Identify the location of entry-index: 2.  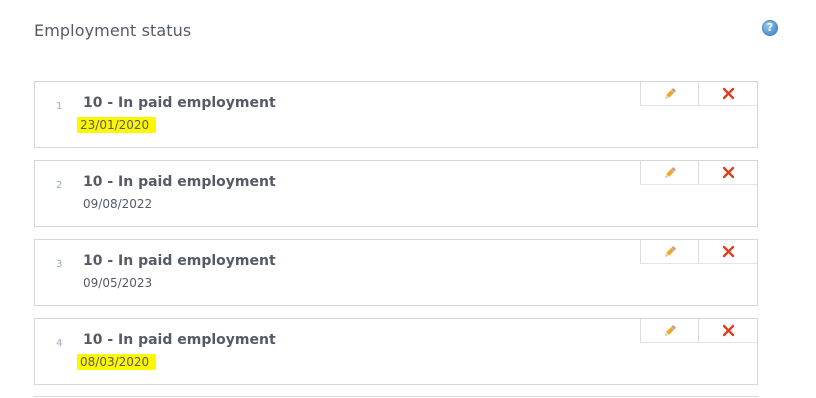
(59, 185).